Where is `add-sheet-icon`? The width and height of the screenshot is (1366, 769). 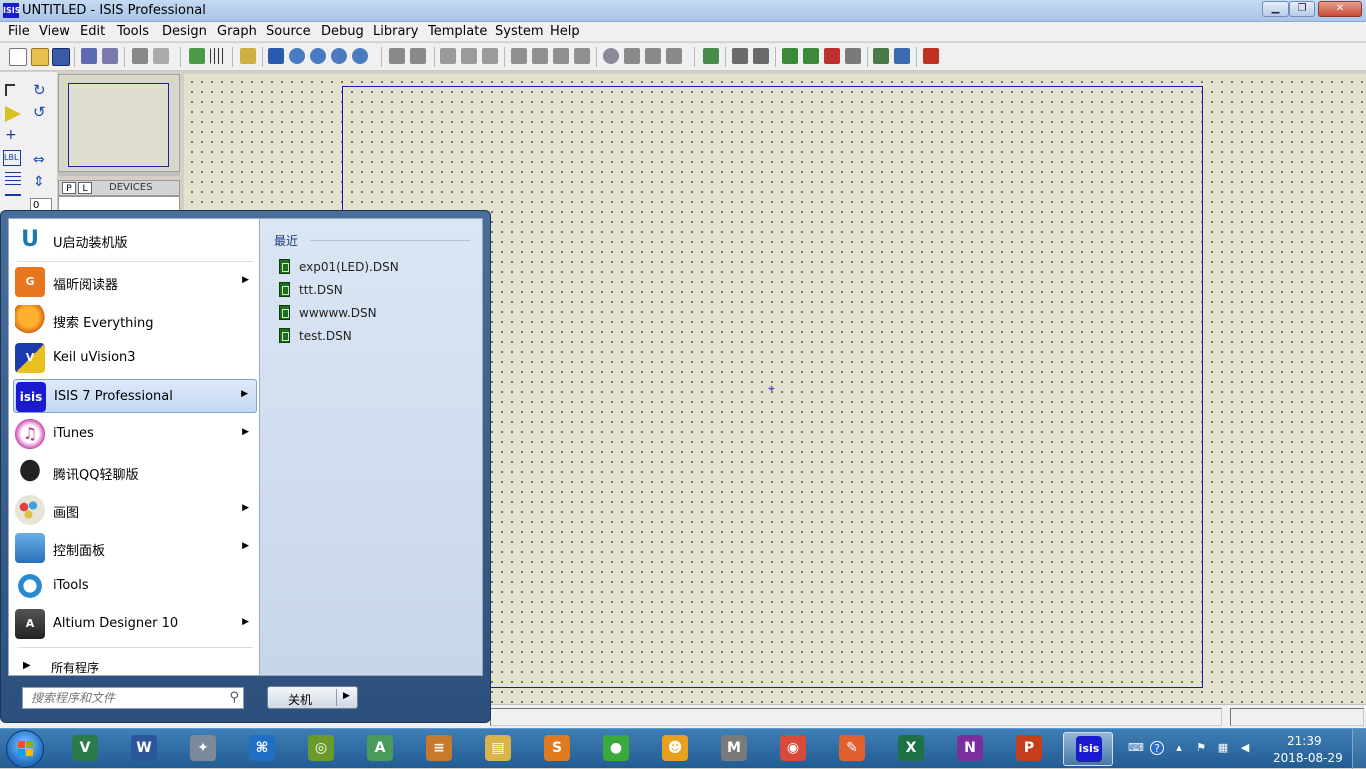
add-sheet-icon is located at coordinates (811, 56).